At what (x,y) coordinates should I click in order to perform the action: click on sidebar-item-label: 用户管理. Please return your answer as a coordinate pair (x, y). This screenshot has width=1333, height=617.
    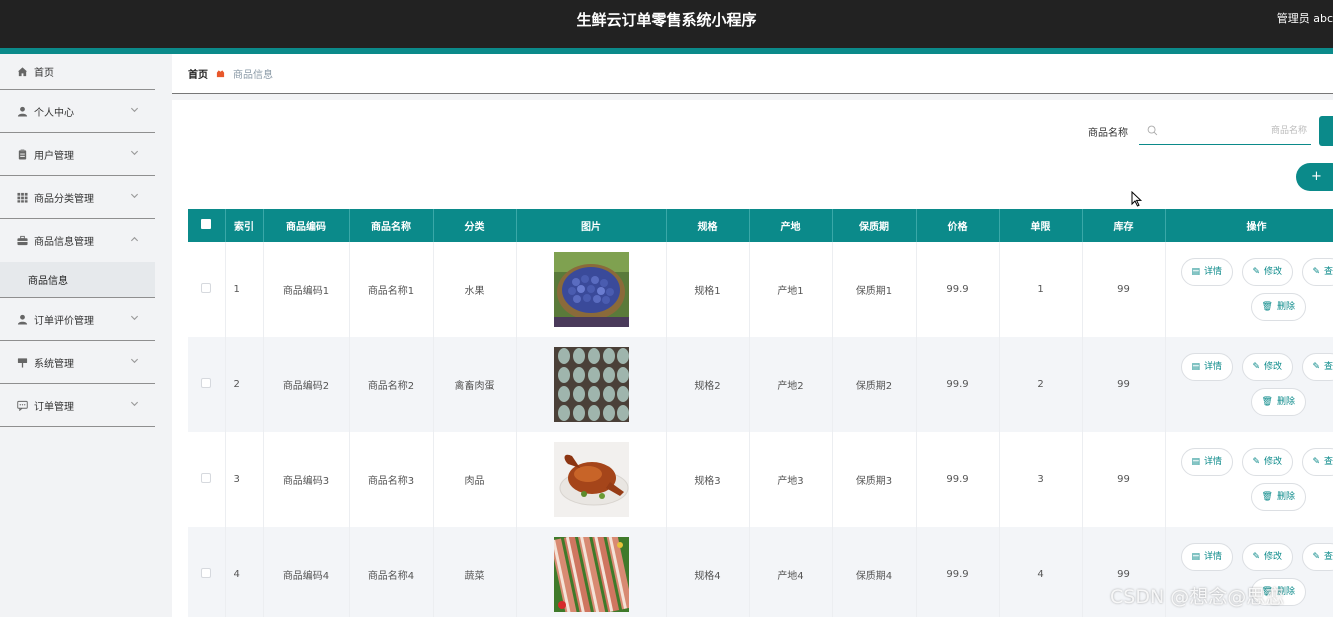
    Looking at the image, I should click on (54, 156).